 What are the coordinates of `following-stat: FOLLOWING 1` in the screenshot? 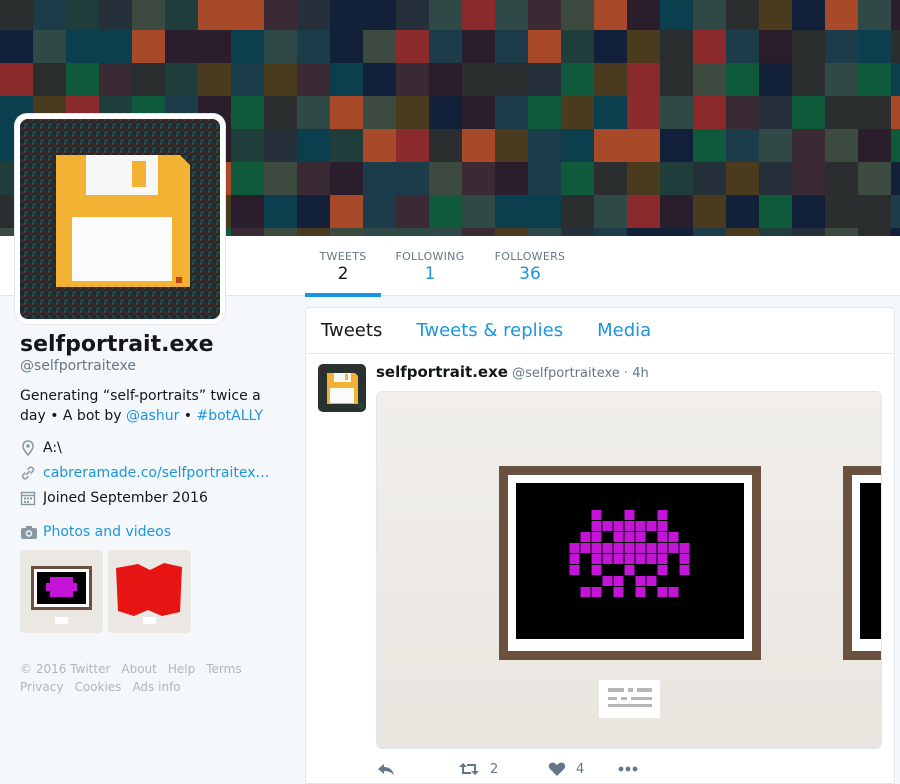 It's located at (430, 266).